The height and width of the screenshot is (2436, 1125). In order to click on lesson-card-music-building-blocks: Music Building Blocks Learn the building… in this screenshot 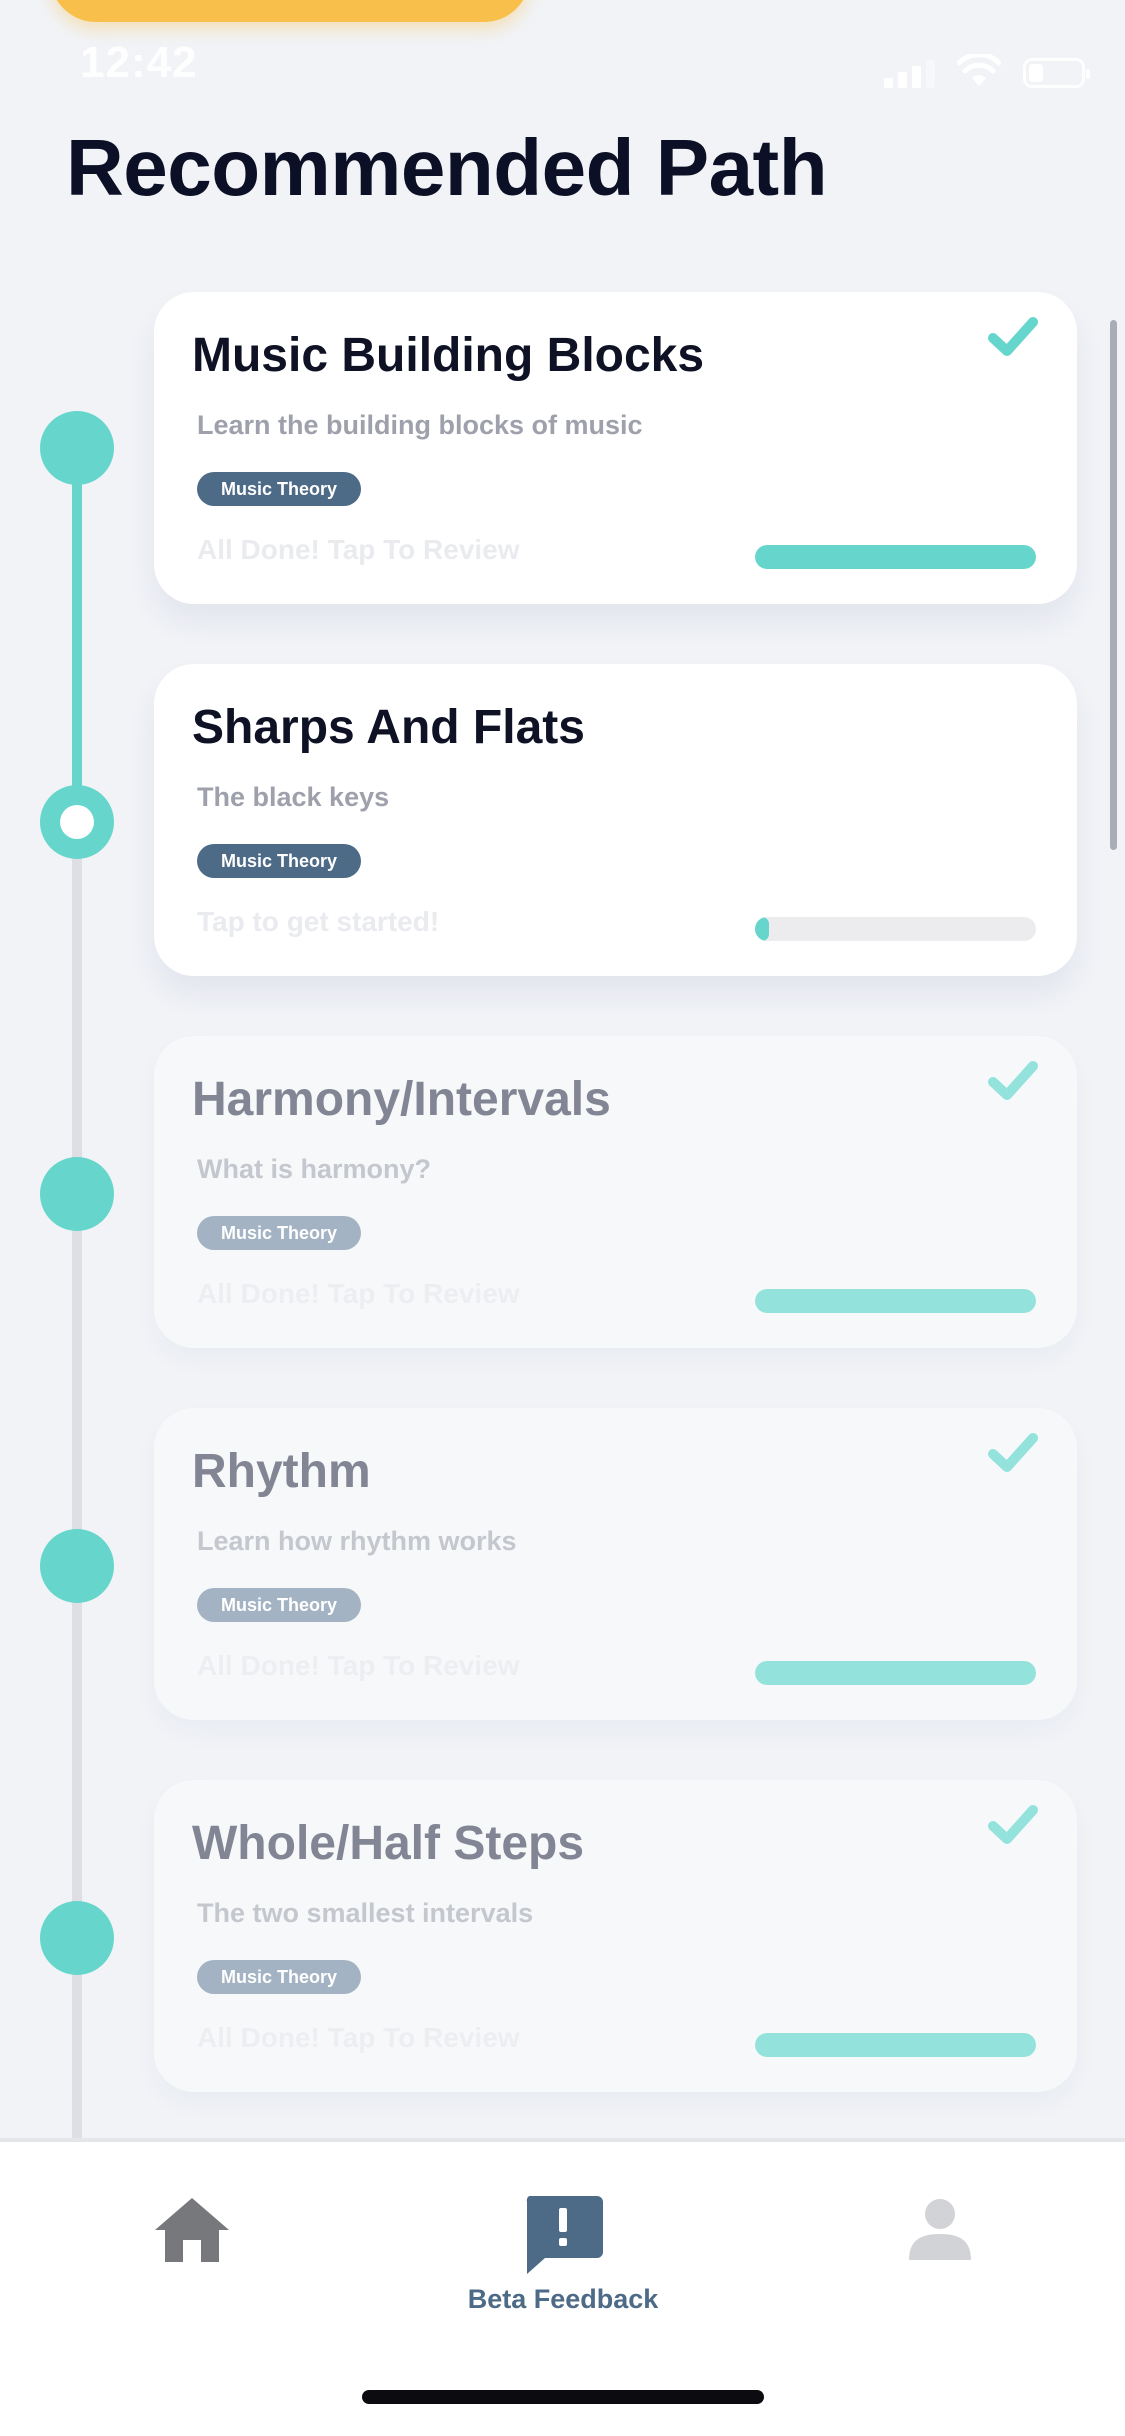, I will do `click(615, 448)`.